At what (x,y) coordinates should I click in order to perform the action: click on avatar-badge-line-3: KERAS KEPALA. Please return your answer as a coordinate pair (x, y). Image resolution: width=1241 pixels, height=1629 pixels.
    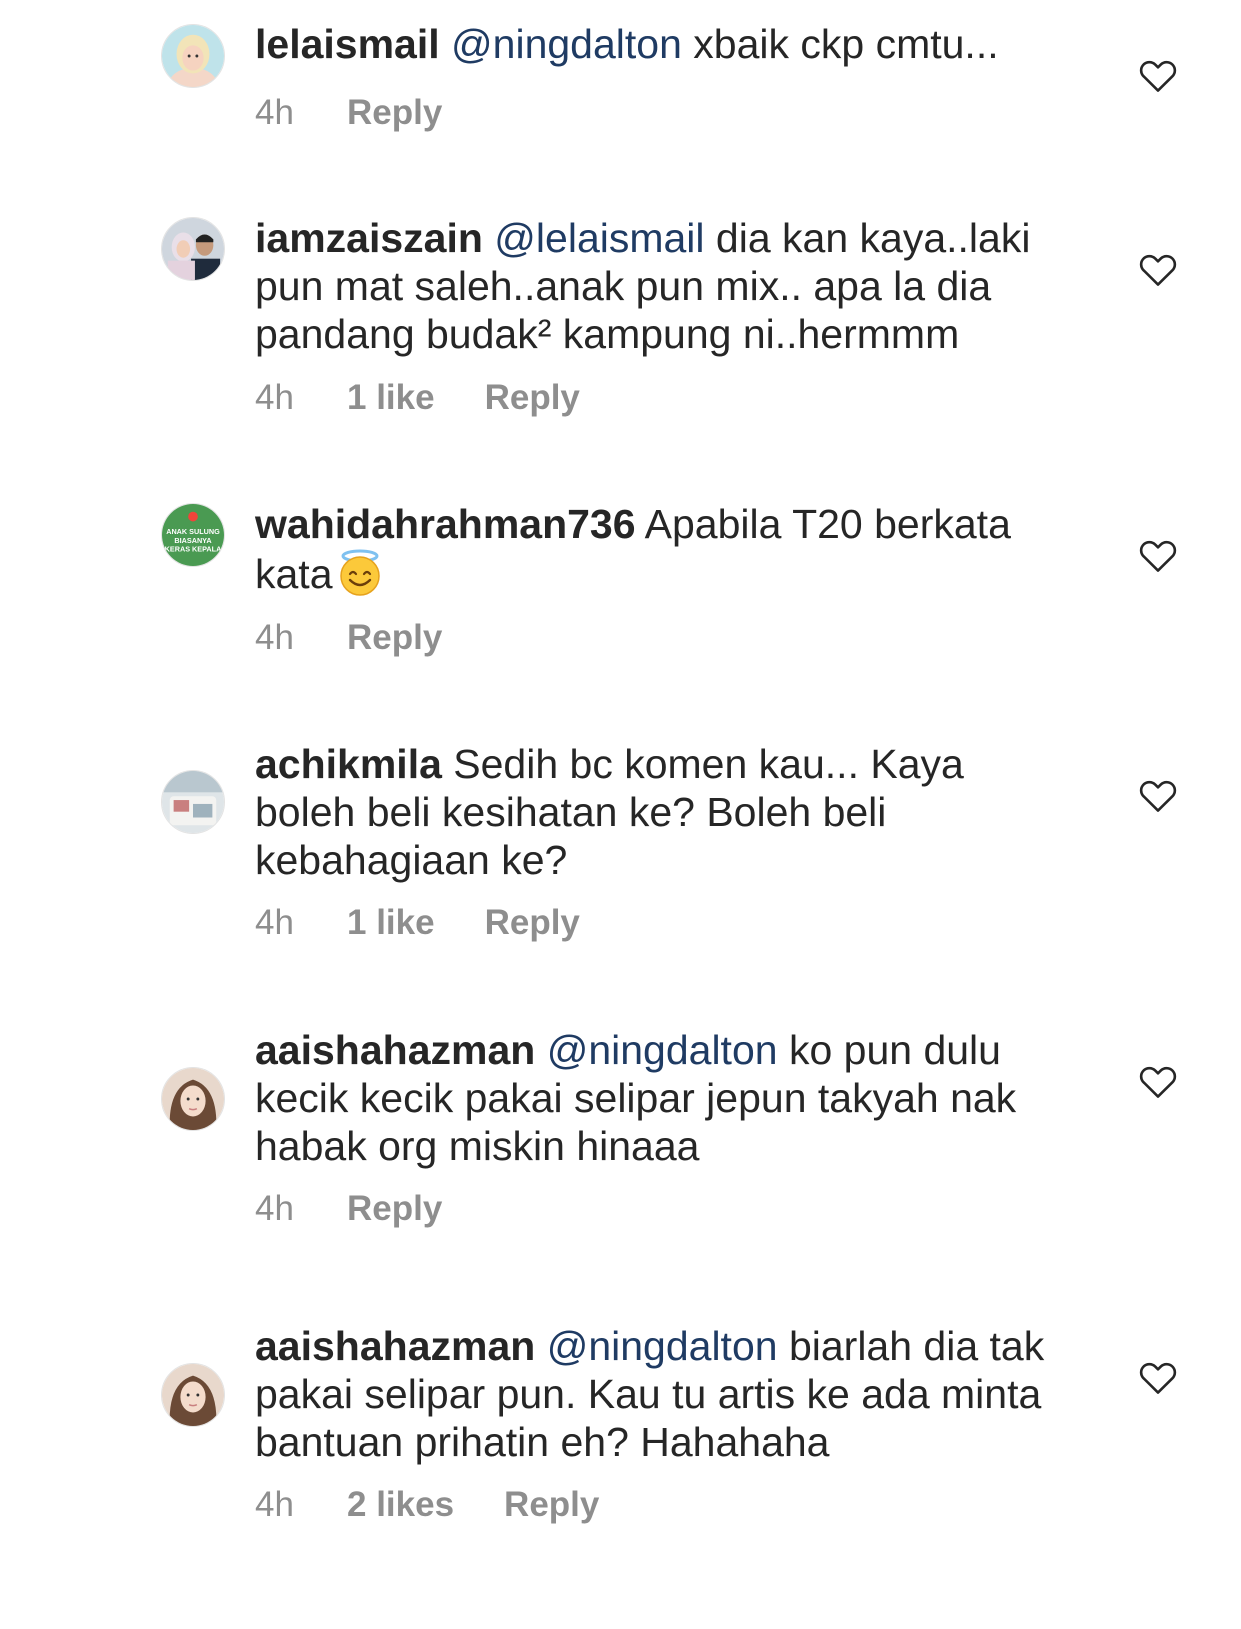
    Looking at the image, I should click on (193, 548).